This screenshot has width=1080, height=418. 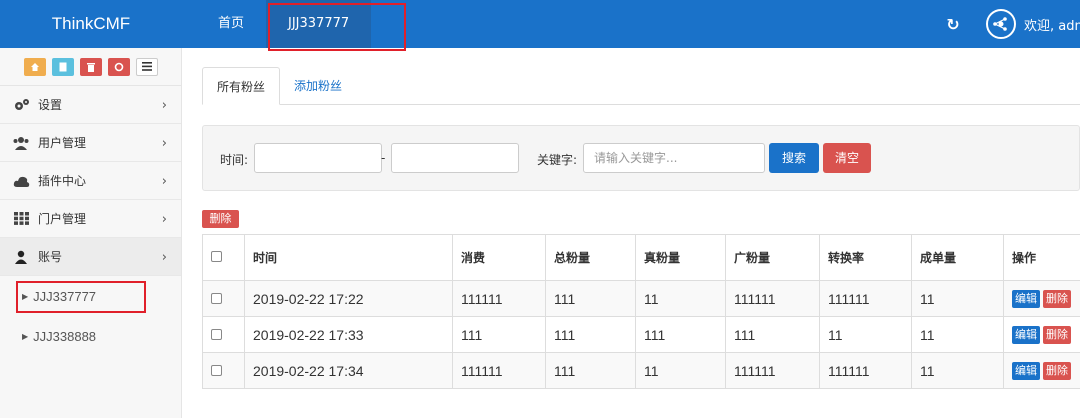 I want to click on gears-icon, so click(x=21, y=105).